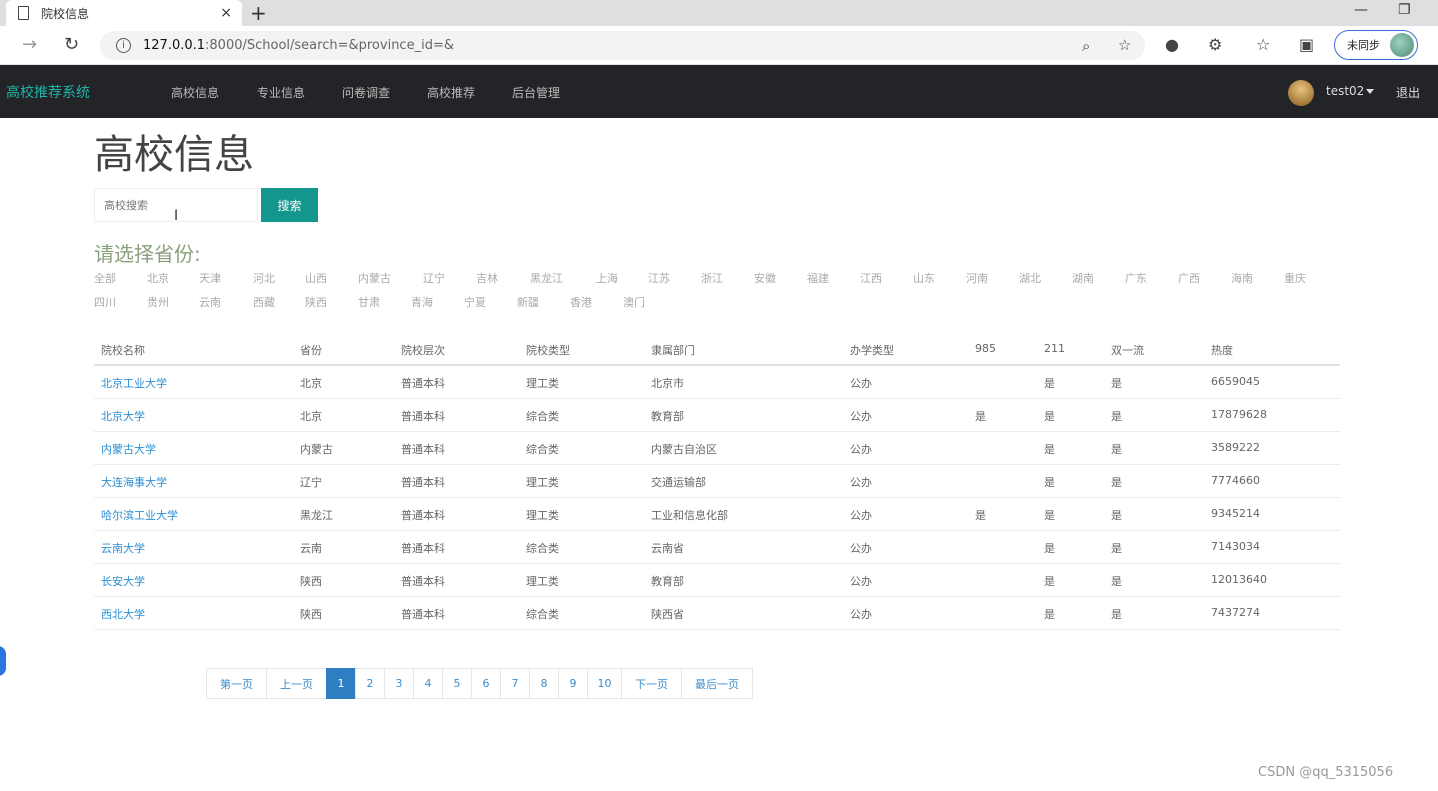 Image resolution: width=1438 pixels, height=791 pixels. Describe the element at coordinates (659, 278) in the screenshot. I see `province-link: 江苏` at that location.